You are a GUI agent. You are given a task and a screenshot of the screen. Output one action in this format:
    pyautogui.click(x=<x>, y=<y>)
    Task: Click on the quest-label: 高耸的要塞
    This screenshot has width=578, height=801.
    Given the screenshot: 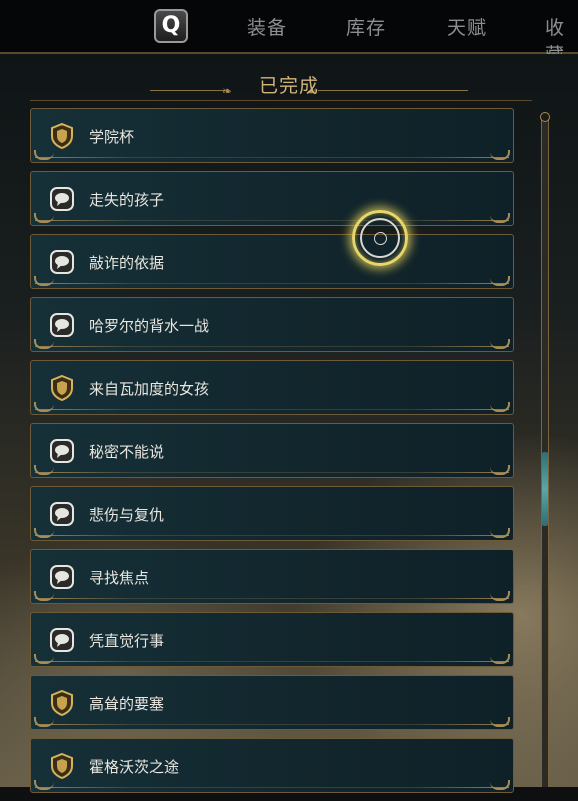 What is the action you would take?
    pyautogui.click(x=127, y=704)
    